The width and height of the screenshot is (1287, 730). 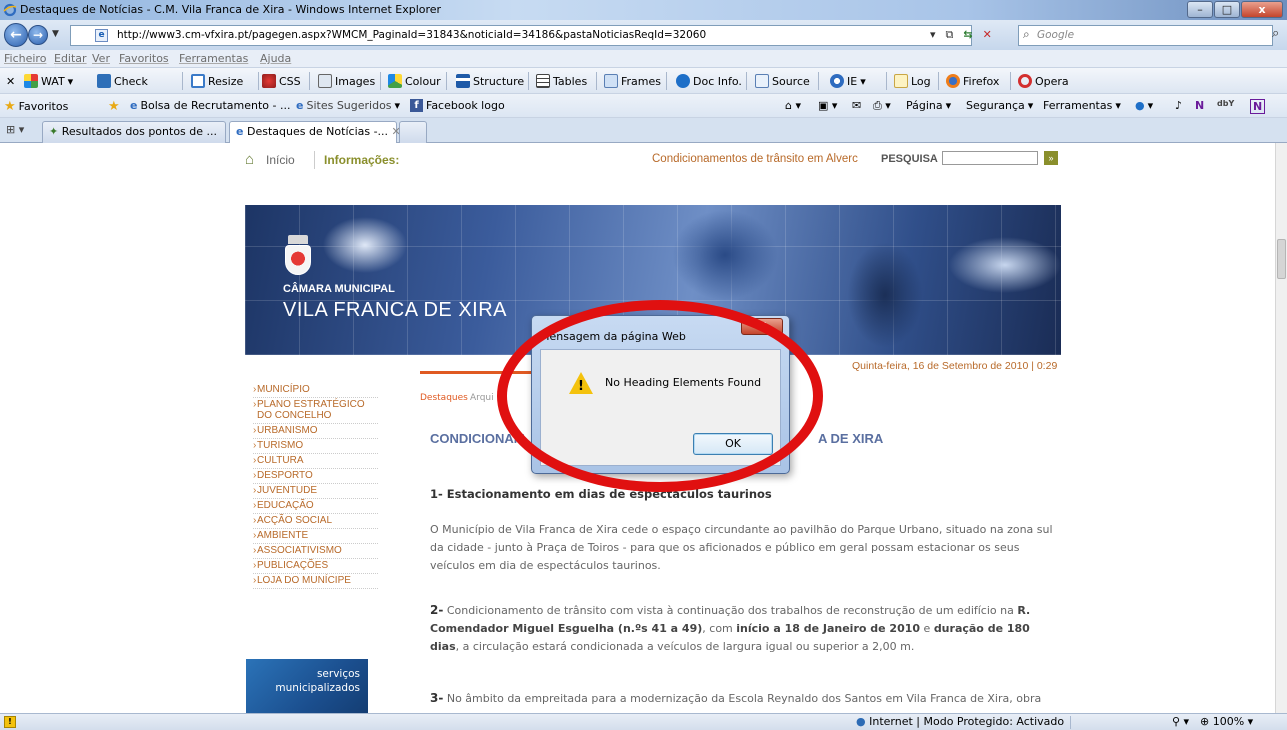 I want to click on close-window-button: x, so click(x=1262, y=9).